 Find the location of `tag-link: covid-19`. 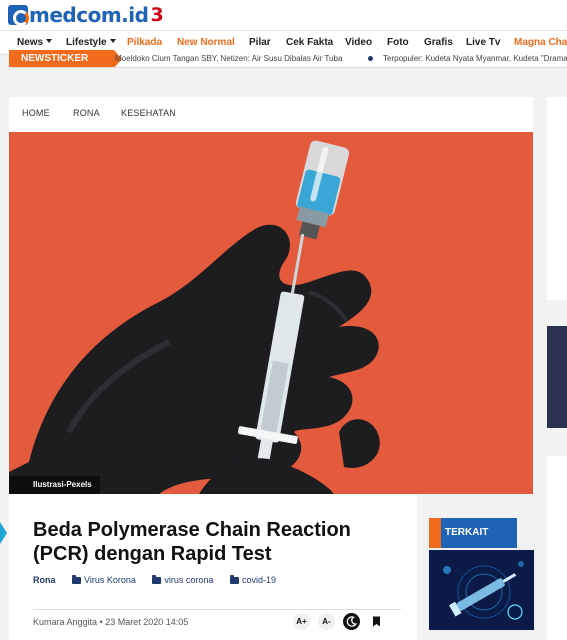

tag-link: covid-19 is located at coordinates (252, 580).